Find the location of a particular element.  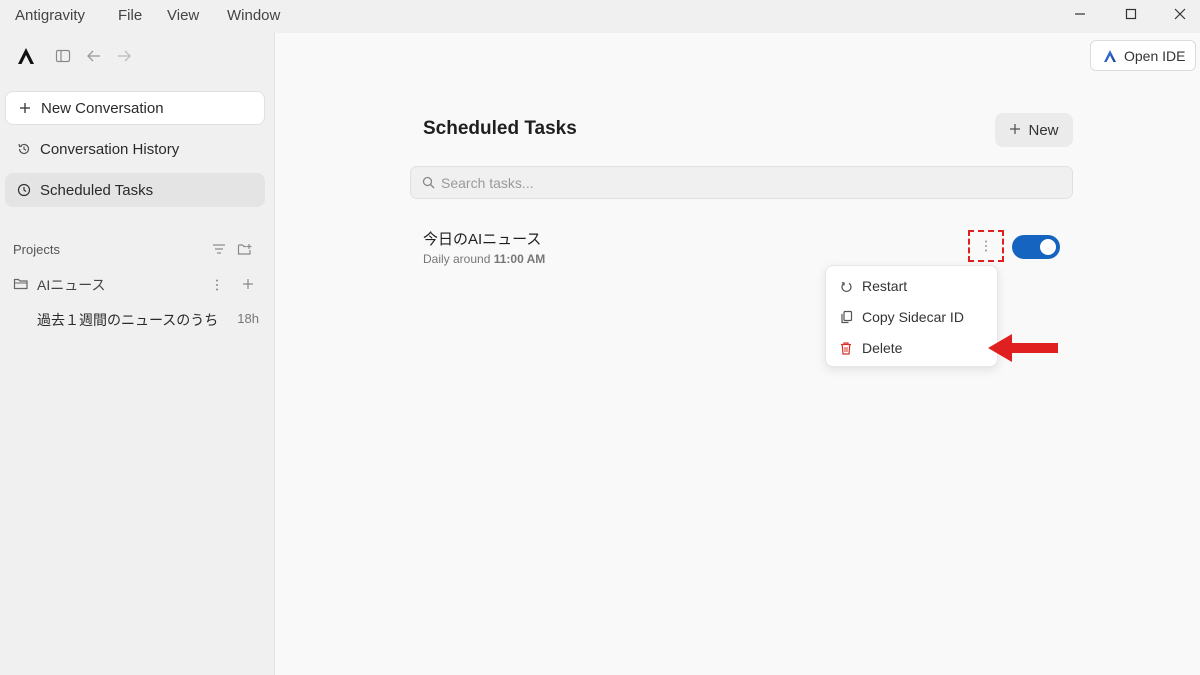

close-icon is located at coordinates (1180, 14).